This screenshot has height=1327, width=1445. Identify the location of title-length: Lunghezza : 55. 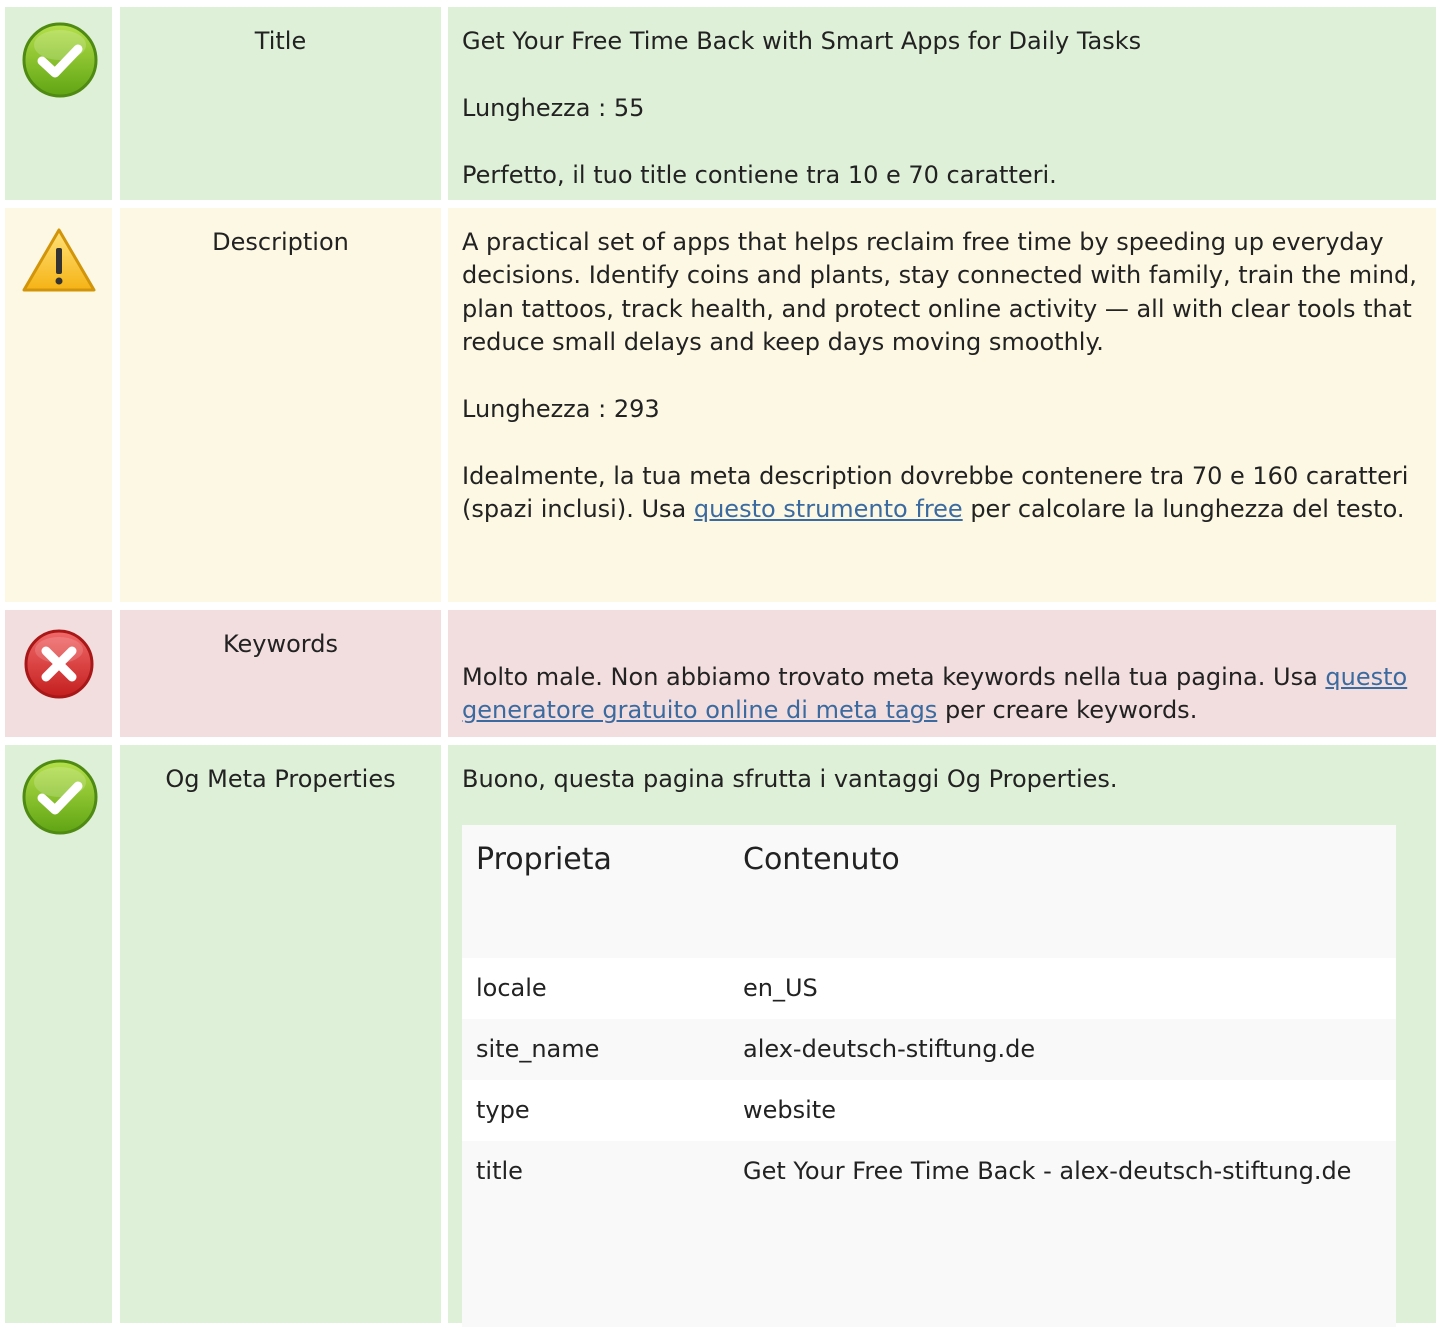
(553, 107).